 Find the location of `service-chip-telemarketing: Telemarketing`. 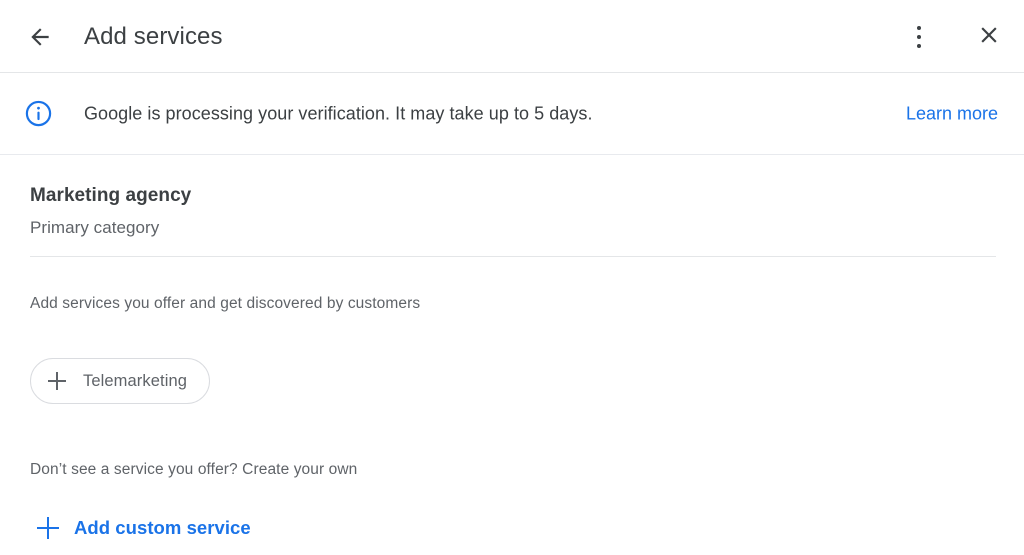

service-chip-telemarketing: Telemarketing is located at coordinates (120, 381).